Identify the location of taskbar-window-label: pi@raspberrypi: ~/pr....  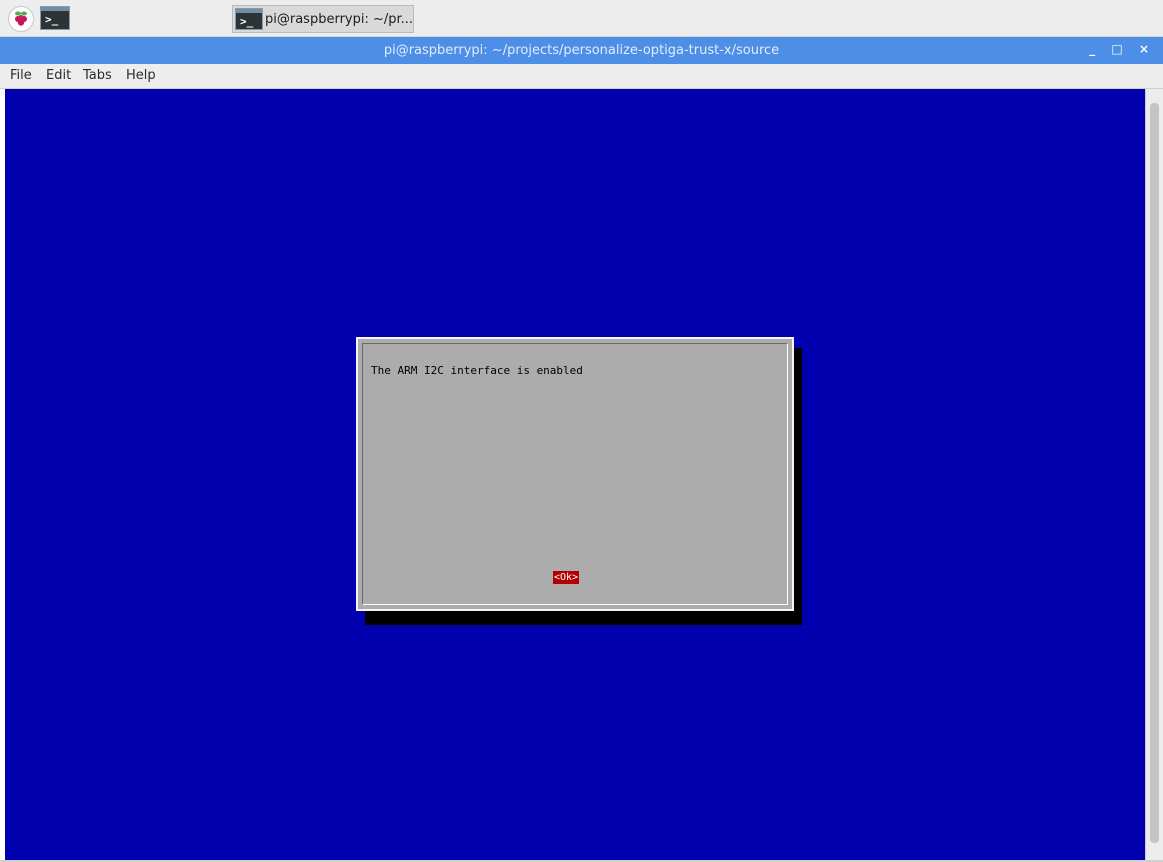
(339, 19).